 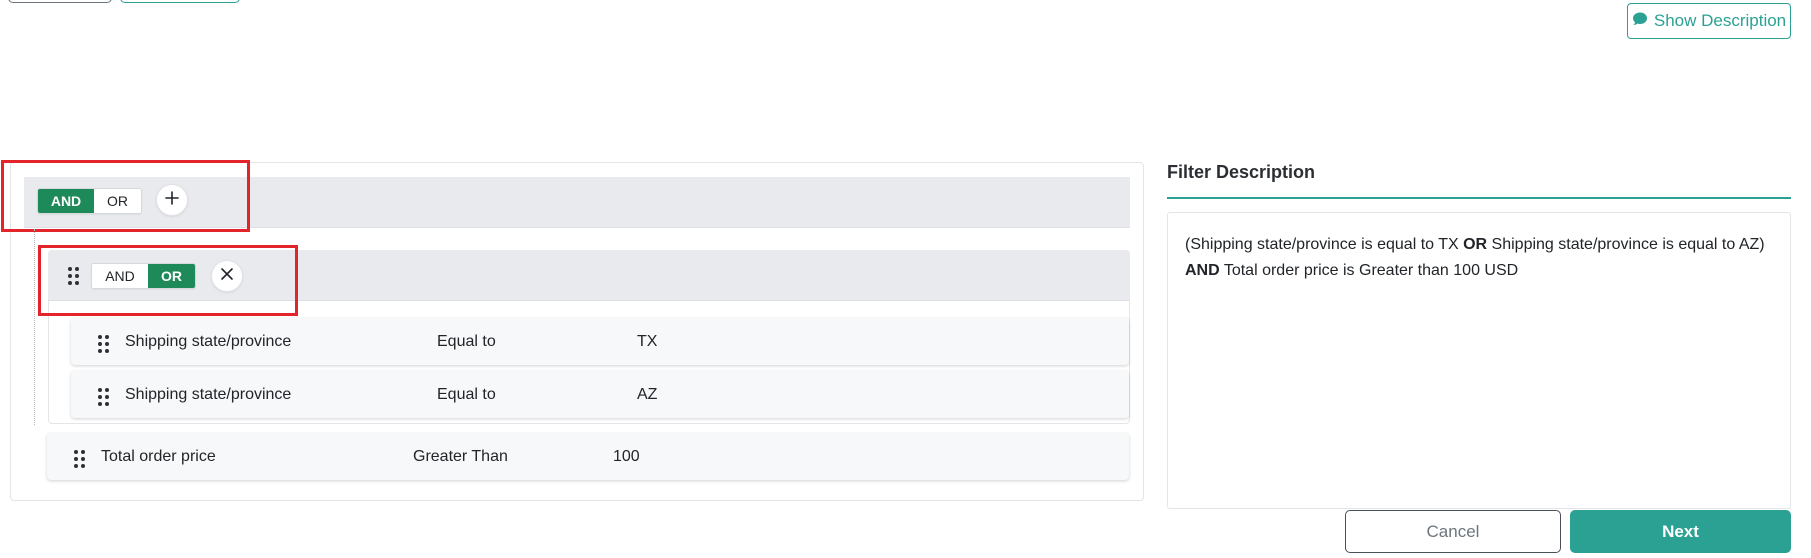 I want to click on comment-icon, so click(x=1640, y=21).